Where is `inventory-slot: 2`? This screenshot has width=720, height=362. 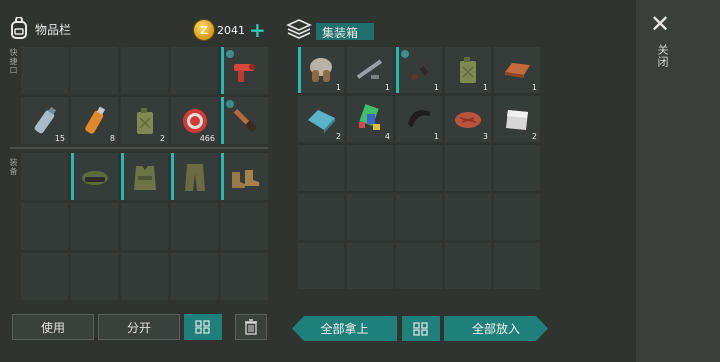
inventory-slot: 2 is located at coordinates (144, 120).